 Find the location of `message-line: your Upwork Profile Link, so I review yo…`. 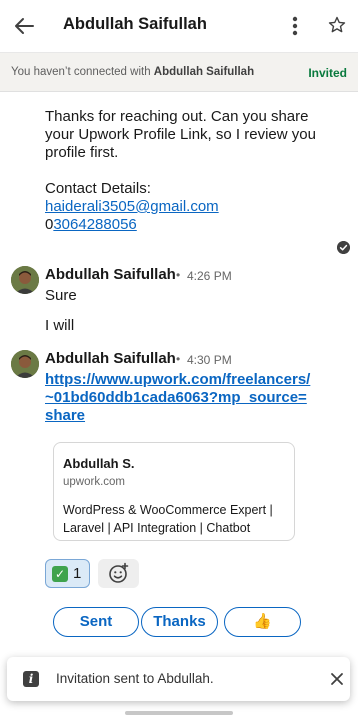

message-line: your Upwork Profile Link, so I review yo… is located at coordinates (180, 134).